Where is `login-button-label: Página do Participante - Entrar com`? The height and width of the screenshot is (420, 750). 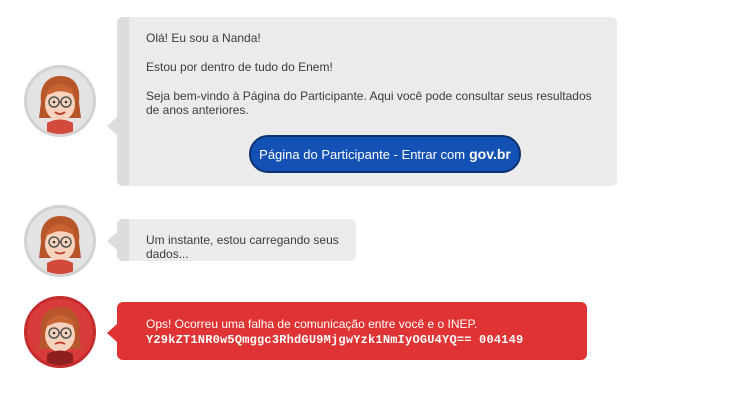 login-button-label: Página do Participante - Entrar com is located at coordinates (362, 154).